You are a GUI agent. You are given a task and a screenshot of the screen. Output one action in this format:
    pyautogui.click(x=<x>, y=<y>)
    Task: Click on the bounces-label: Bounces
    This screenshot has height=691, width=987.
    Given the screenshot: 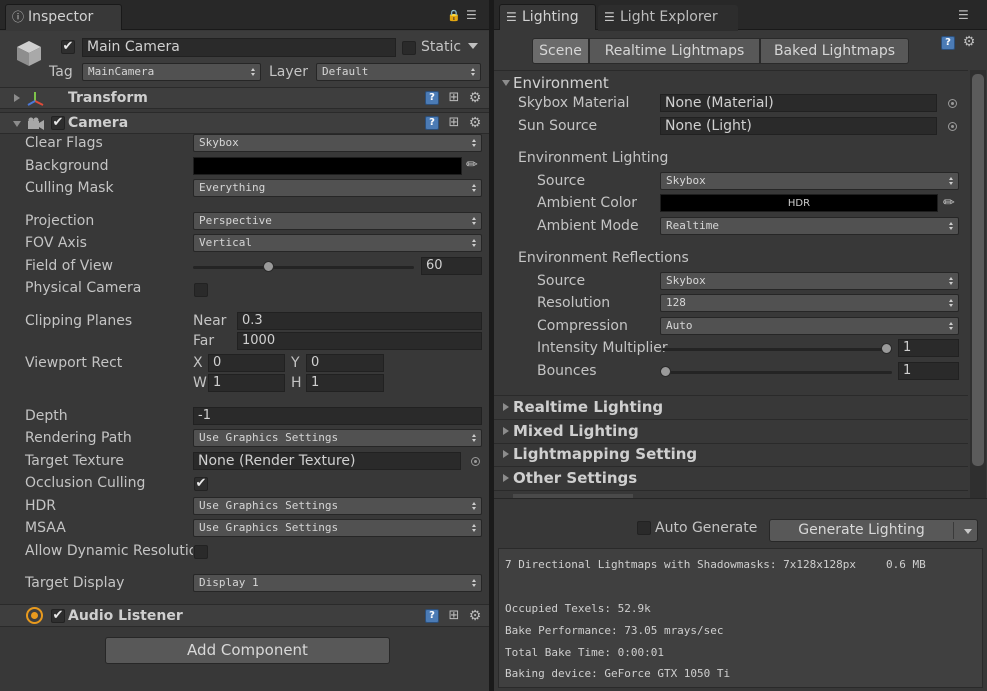 What is the action you would take?
    pyautogui.click(x=567, y=371)
    